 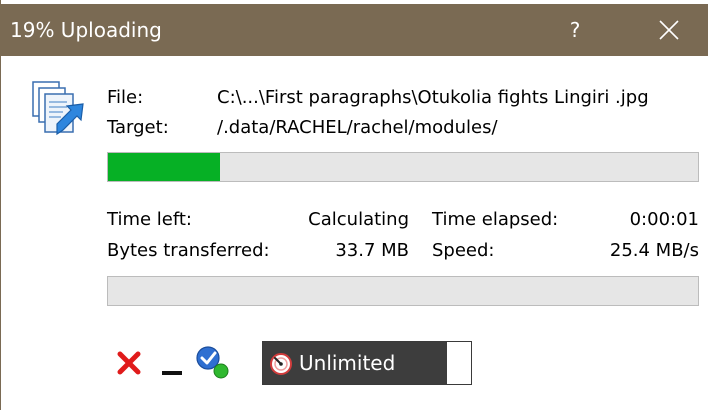 What do you see at coordinates (125, 97) in the screenshot?
I see `file-label: File:` at bounding box center [125, 97].